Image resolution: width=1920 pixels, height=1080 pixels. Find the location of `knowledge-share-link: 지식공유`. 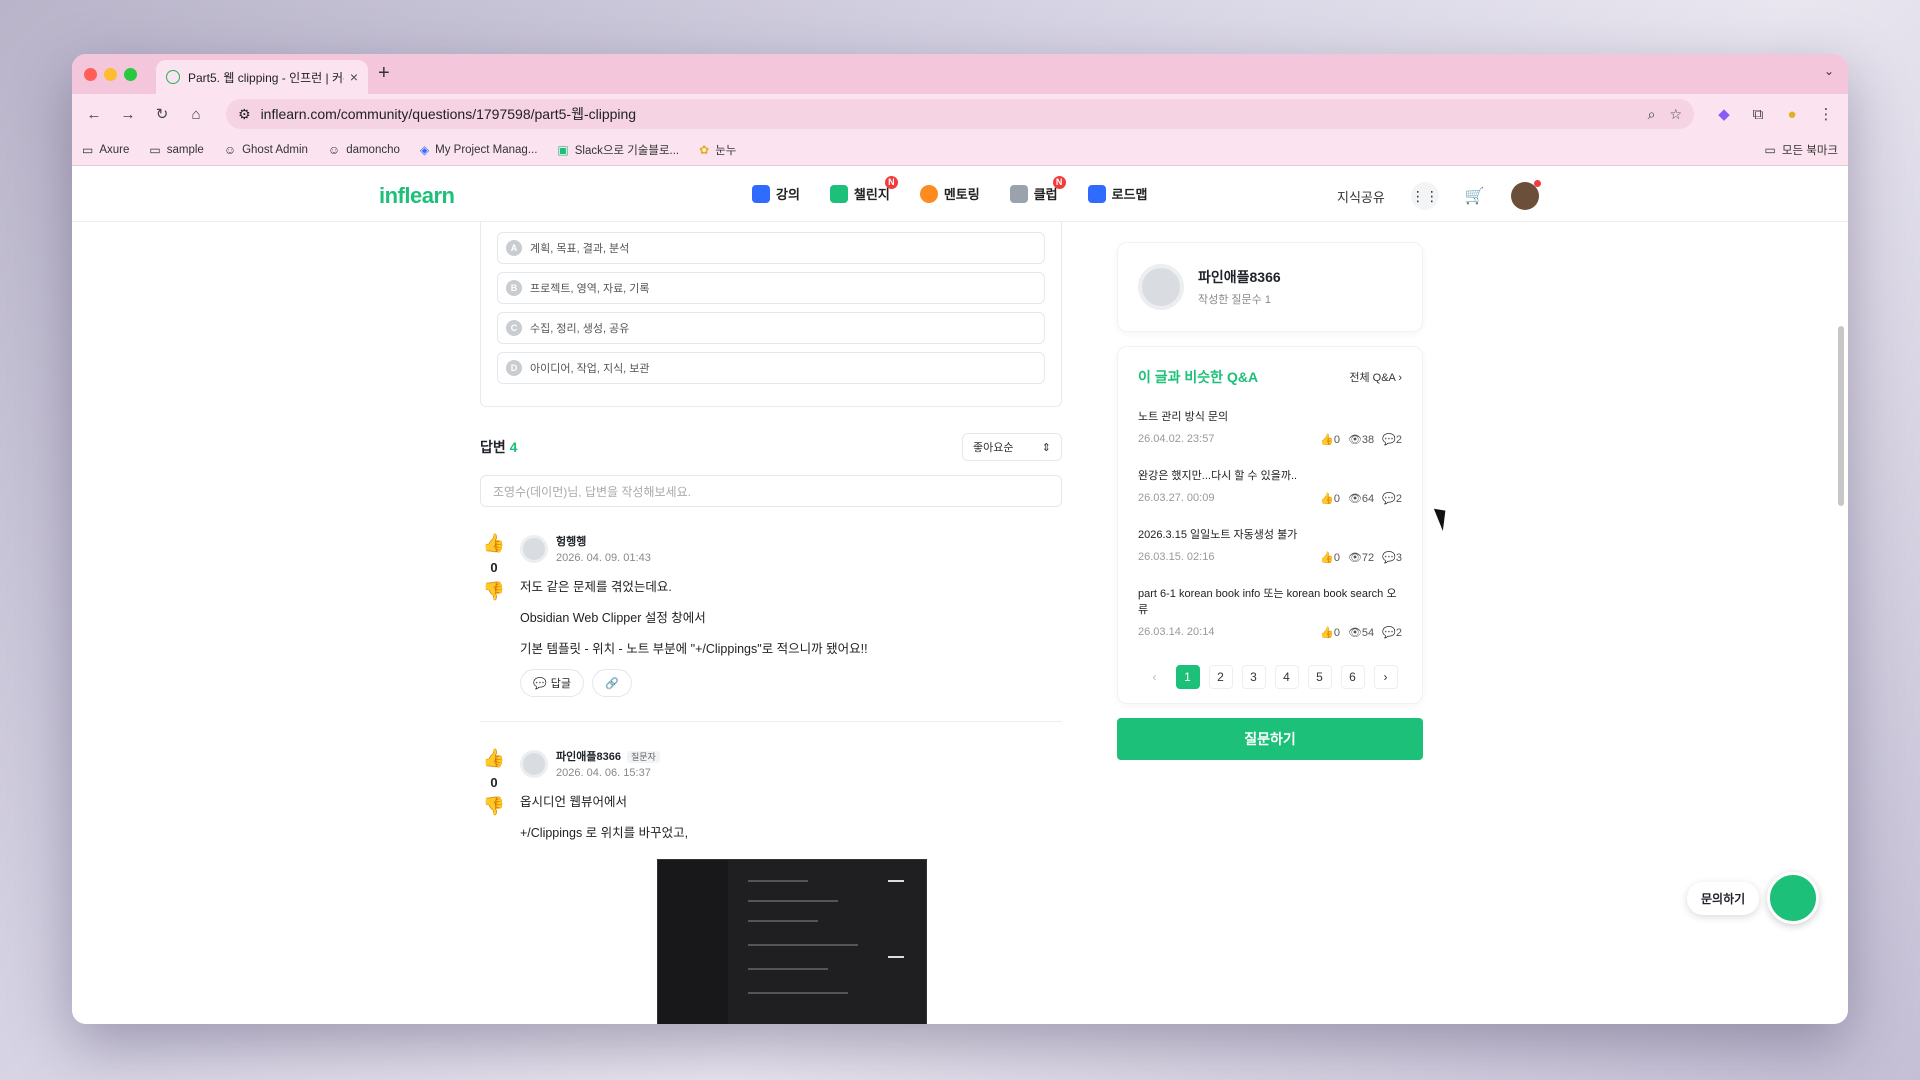

knowledge-share-link: 지식공유 is located at coordinates (1361, 196).